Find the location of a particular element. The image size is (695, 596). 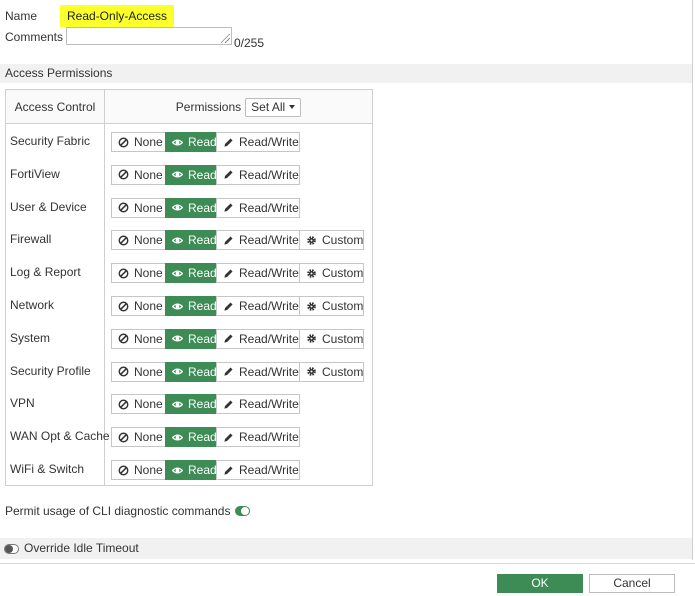

permissions-table-header: Access Control Permissions Set All is located at coordinates (189, 107).